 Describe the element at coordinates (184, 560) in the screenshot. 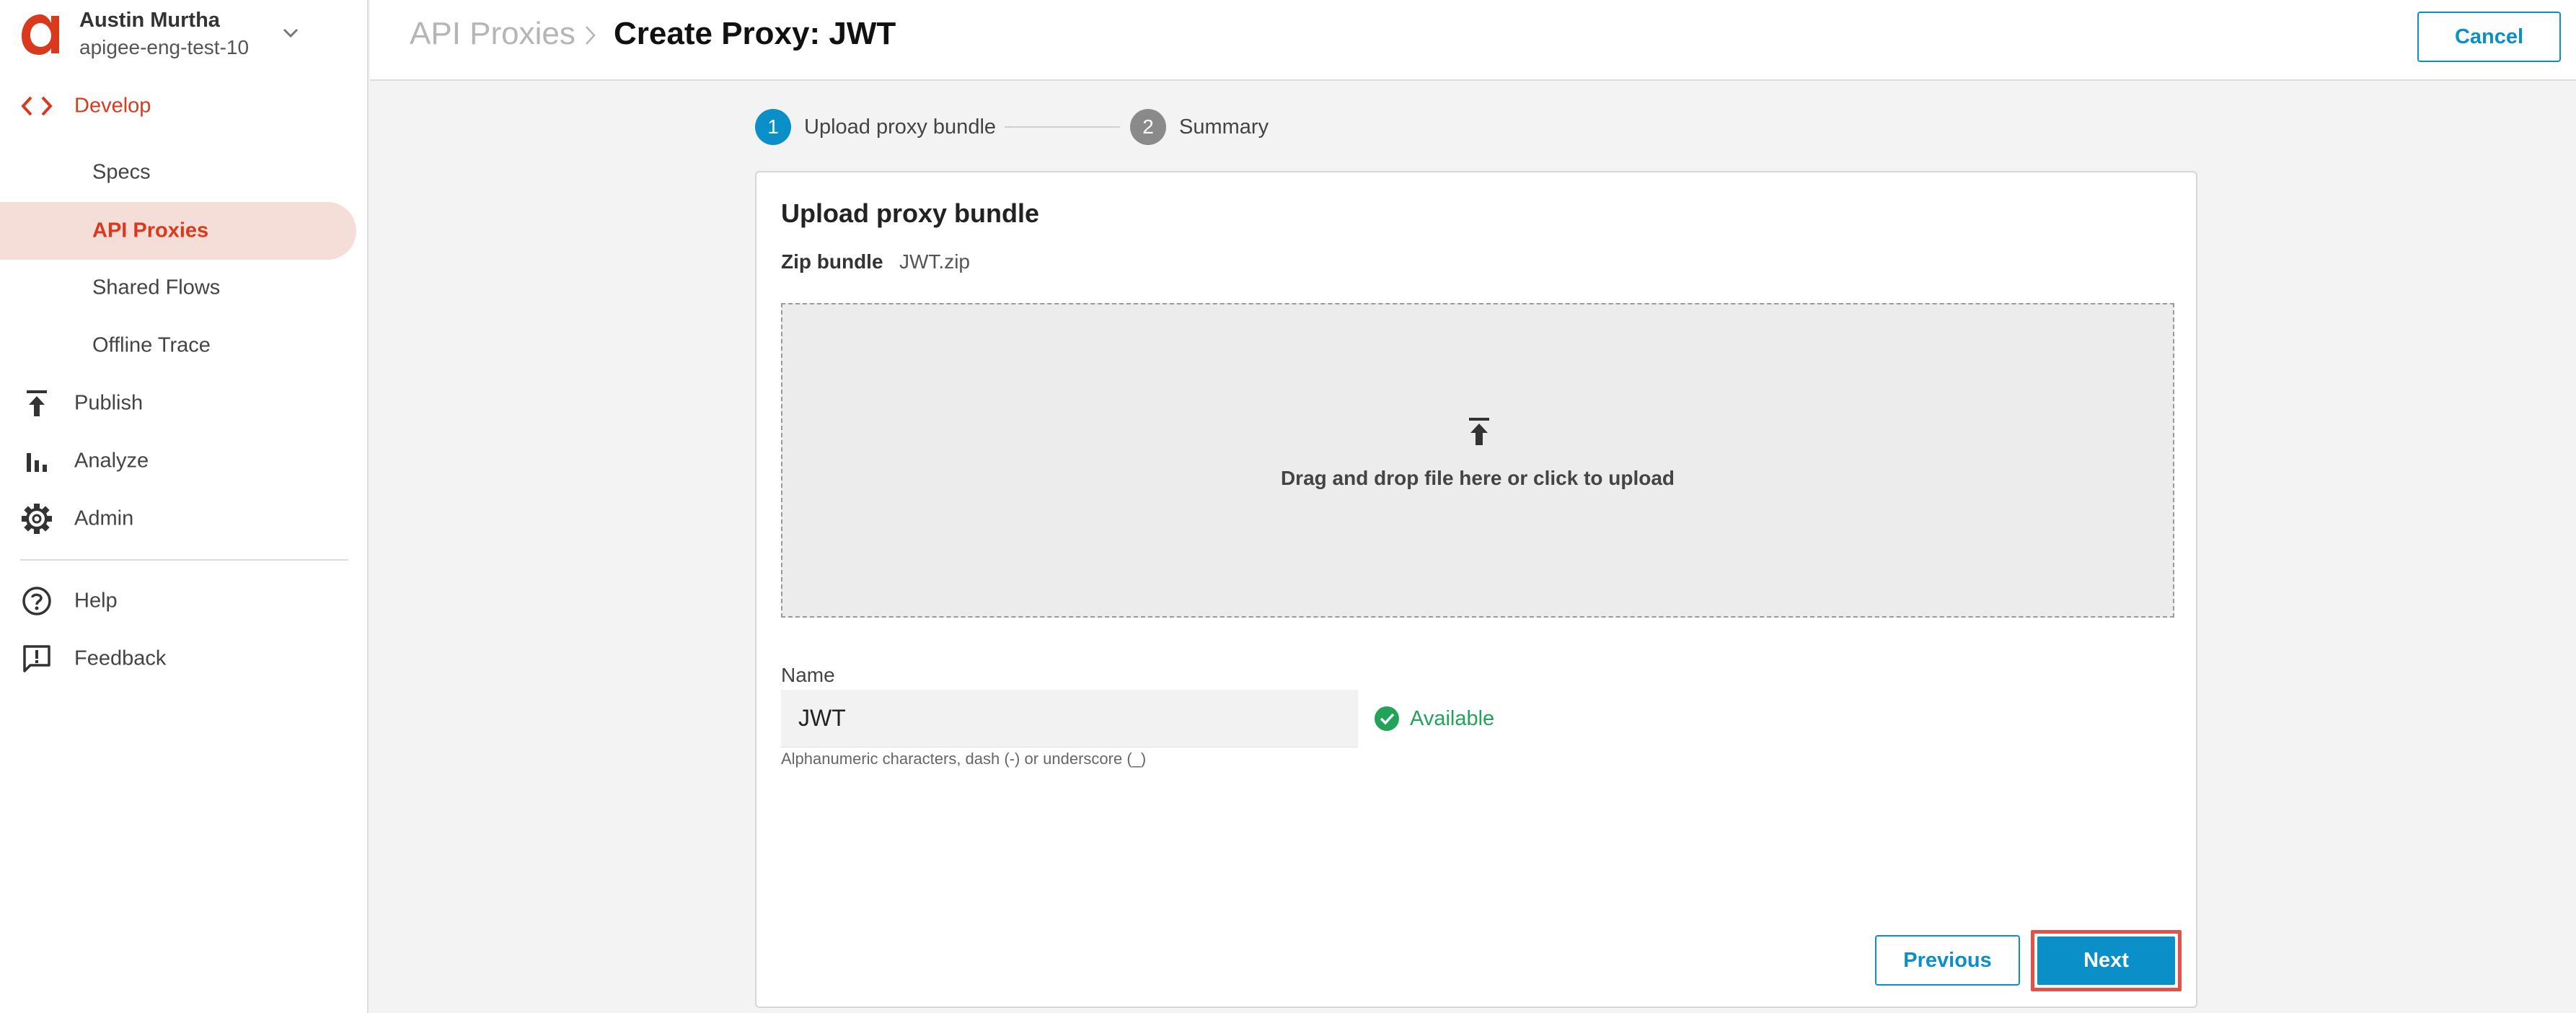

I see `sidebar-divider` at that location.